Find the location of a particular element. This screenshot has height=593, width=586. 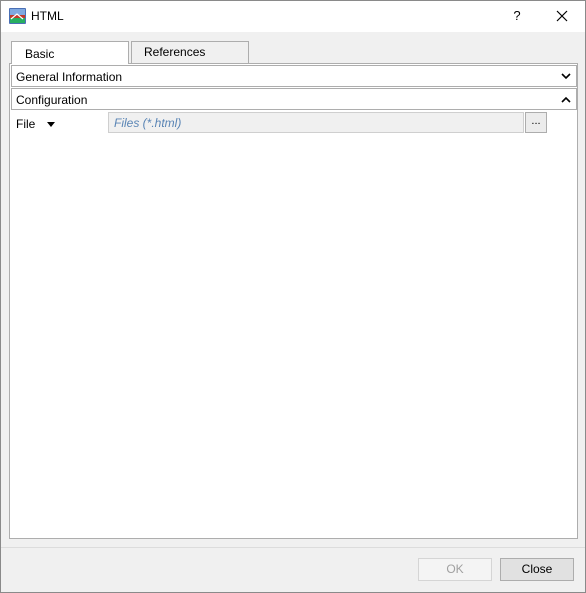

section-general-label: General Information is located at coordinates (69, 77).